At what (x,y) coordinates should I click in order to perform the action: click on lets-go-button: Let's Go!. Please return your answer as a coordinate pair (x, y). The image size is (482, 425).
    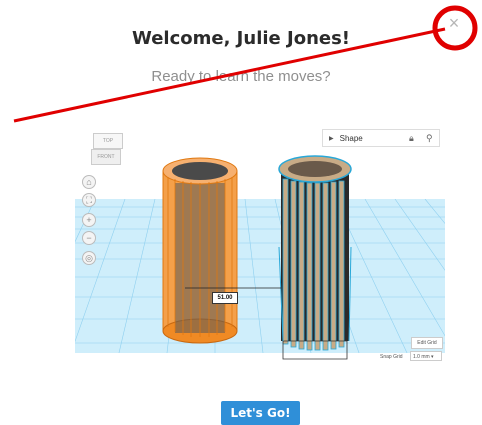
    Looking at the image, I should click on (260, 413).